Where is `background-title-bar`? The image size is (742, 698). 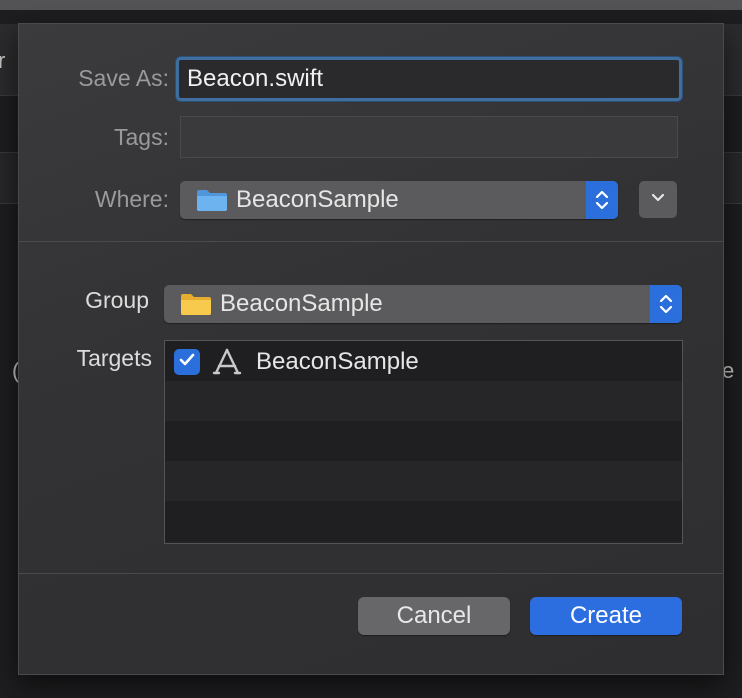
background-title-bar is located at coordinates (371, 5).